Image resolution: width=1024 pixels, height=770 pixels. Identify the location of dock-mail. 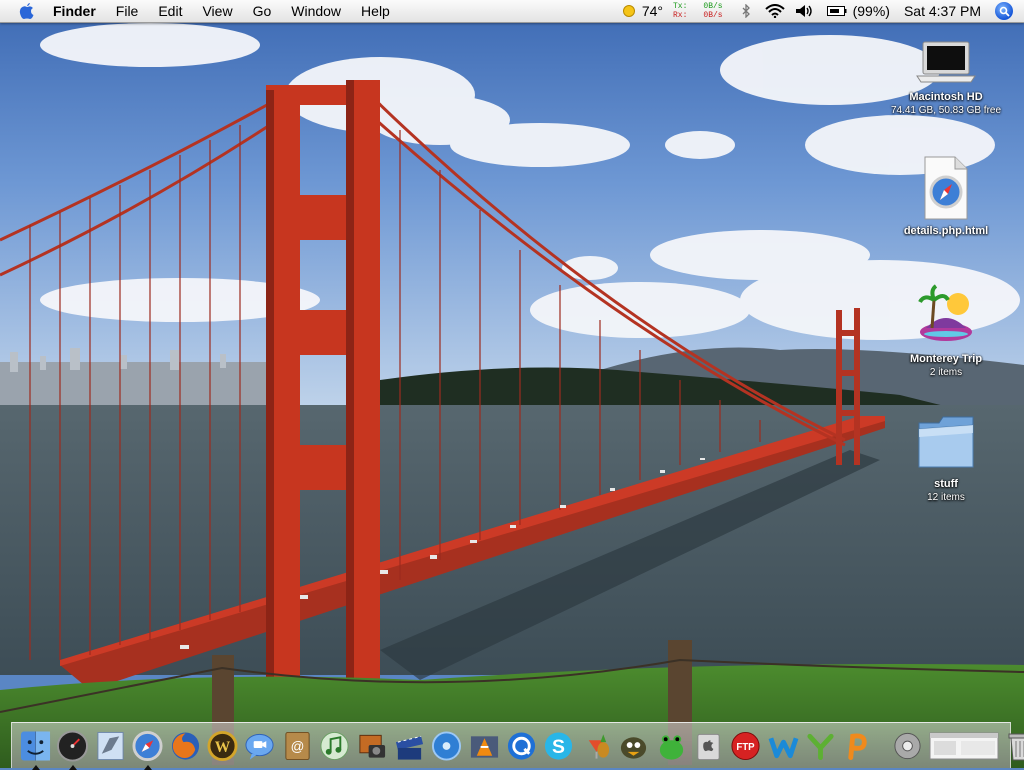
(110, 746).